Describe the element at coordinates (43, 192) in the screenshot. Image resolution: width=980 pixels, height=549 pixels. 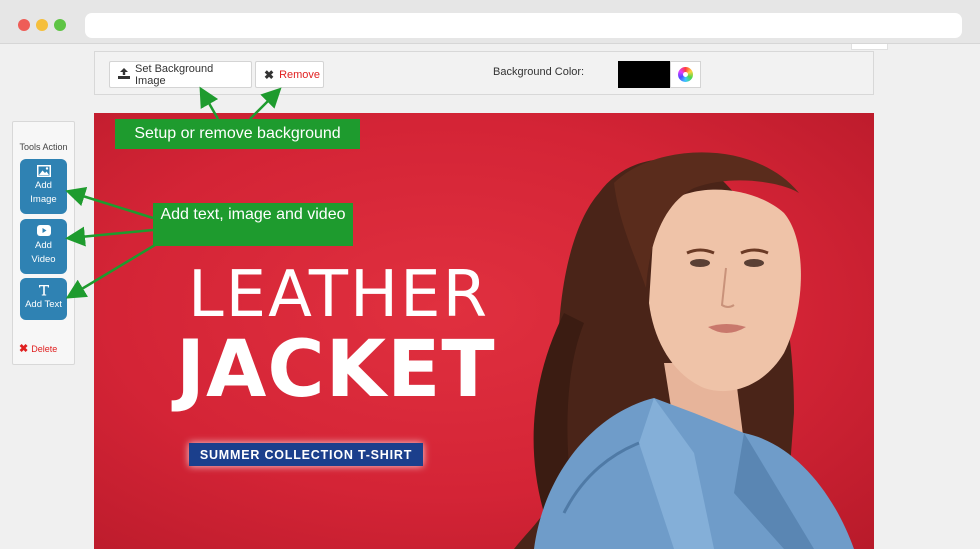
I see `add-image-label: Add Image` at that location.